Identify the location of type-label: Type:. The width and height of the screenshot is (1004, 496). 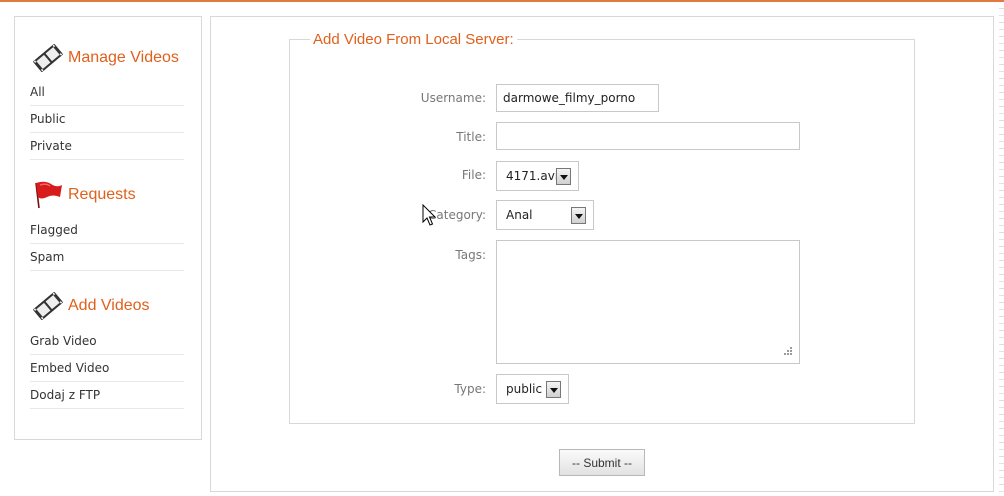
(470, 389).